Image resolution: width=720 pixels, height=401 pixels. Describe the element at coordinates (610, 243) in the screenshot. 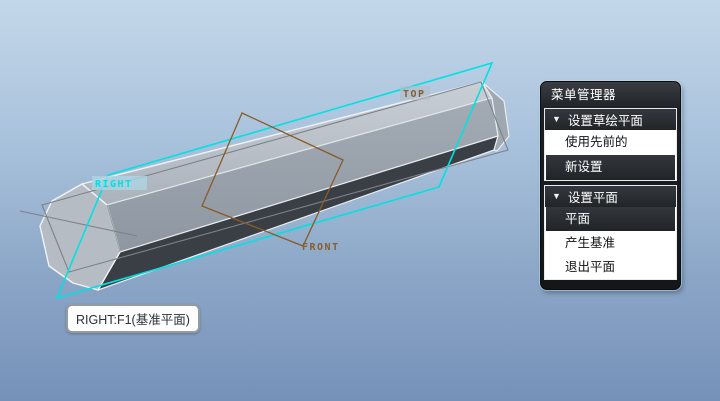

I see `menu-item-make-datum: 产生基准` at that location.